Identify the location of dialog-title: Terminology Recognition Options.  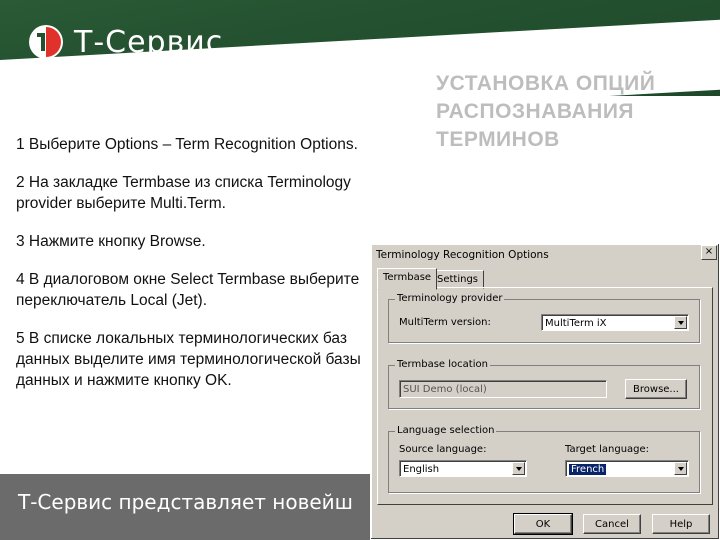
(545, 255).